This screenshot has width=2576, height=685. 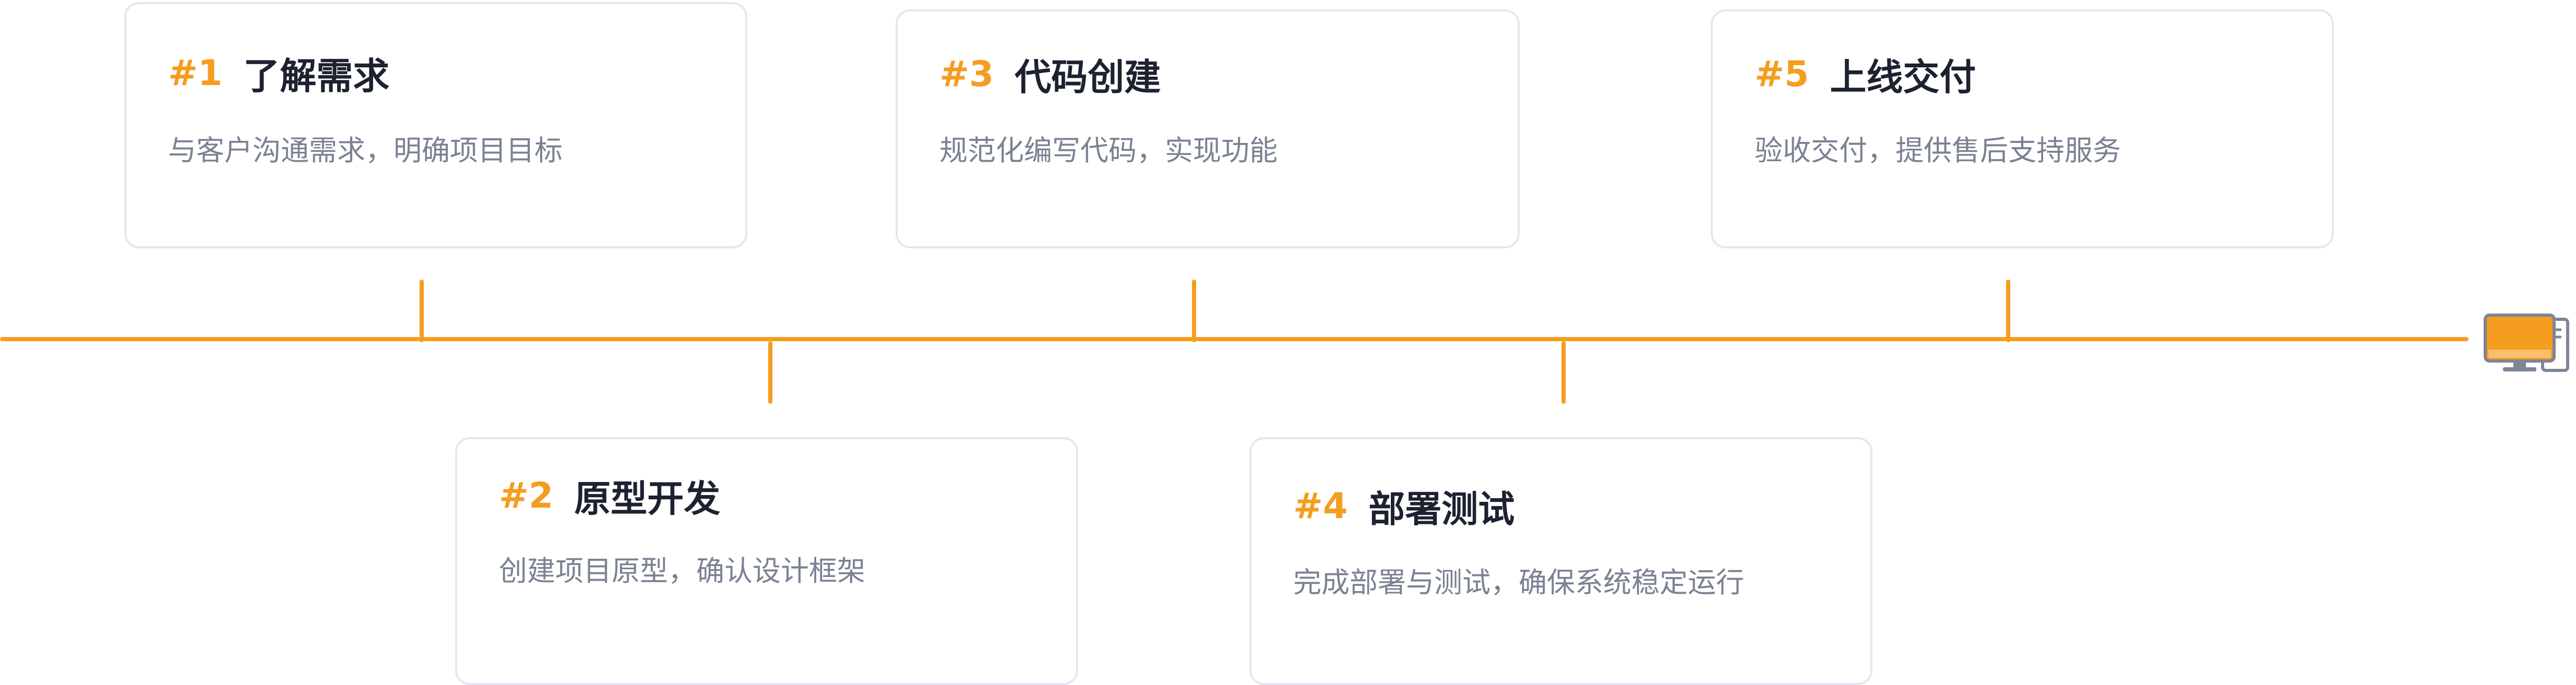 What do you see at coordinates (526, 495) in the screenshot?
I see `step-number: #2` at bounding box center [526, 495].